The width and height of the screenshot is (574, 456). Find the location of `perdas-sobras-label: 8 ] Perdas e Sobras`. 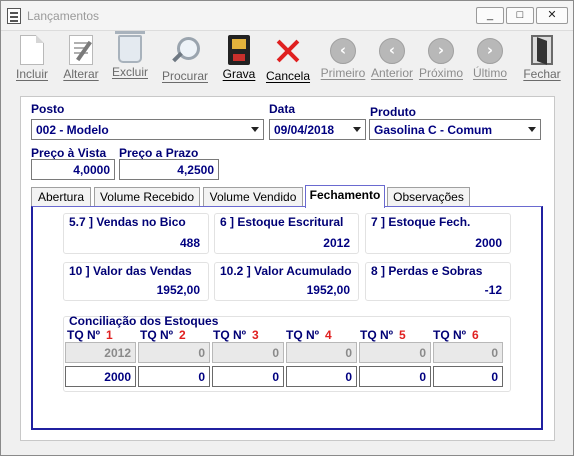

perdas-sobras-label: 8 ] Perdas e Sobras is located at coordinates (427, 271).